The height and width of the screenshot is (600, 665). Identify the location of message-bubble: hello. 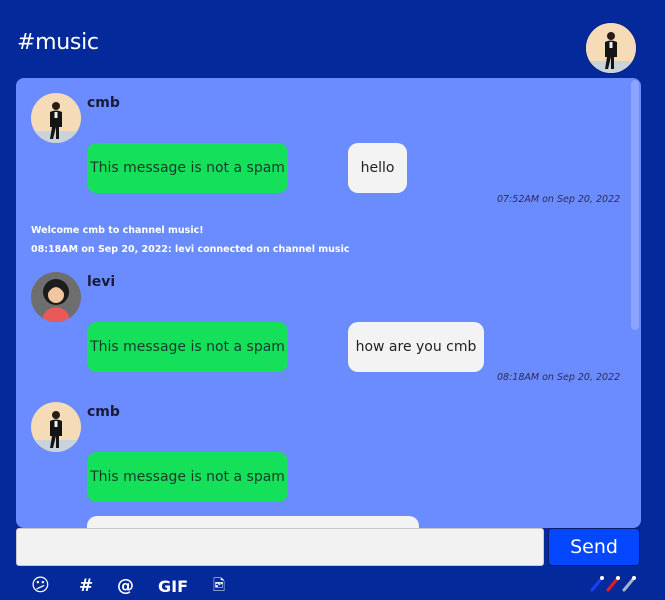
(377, 168).